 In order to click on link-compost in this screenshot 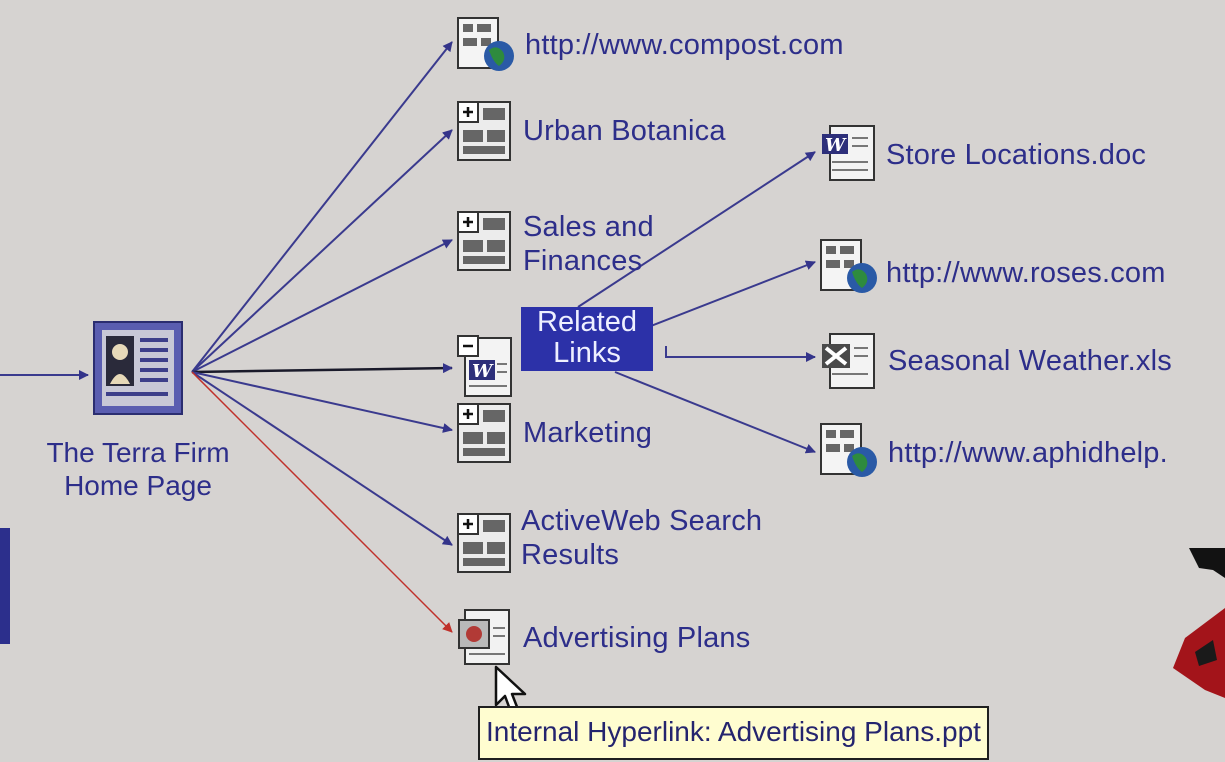, I will do `click(322, 207)`.